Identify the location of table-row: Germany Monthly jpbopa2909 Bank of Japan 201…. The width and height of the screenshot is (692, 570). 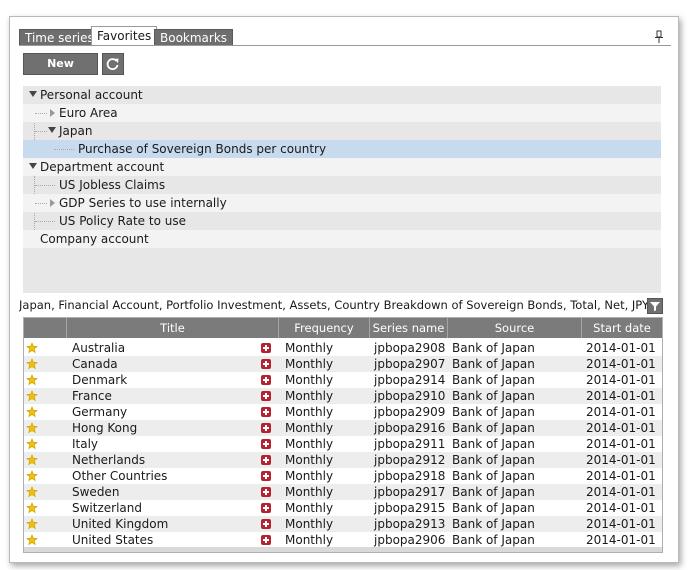
(343, 412).